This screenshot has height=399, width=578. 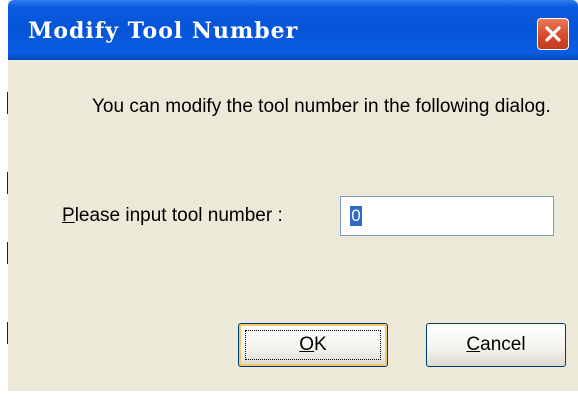 I want to click on cancel-button: Cancel, so click(x=496, y=345).